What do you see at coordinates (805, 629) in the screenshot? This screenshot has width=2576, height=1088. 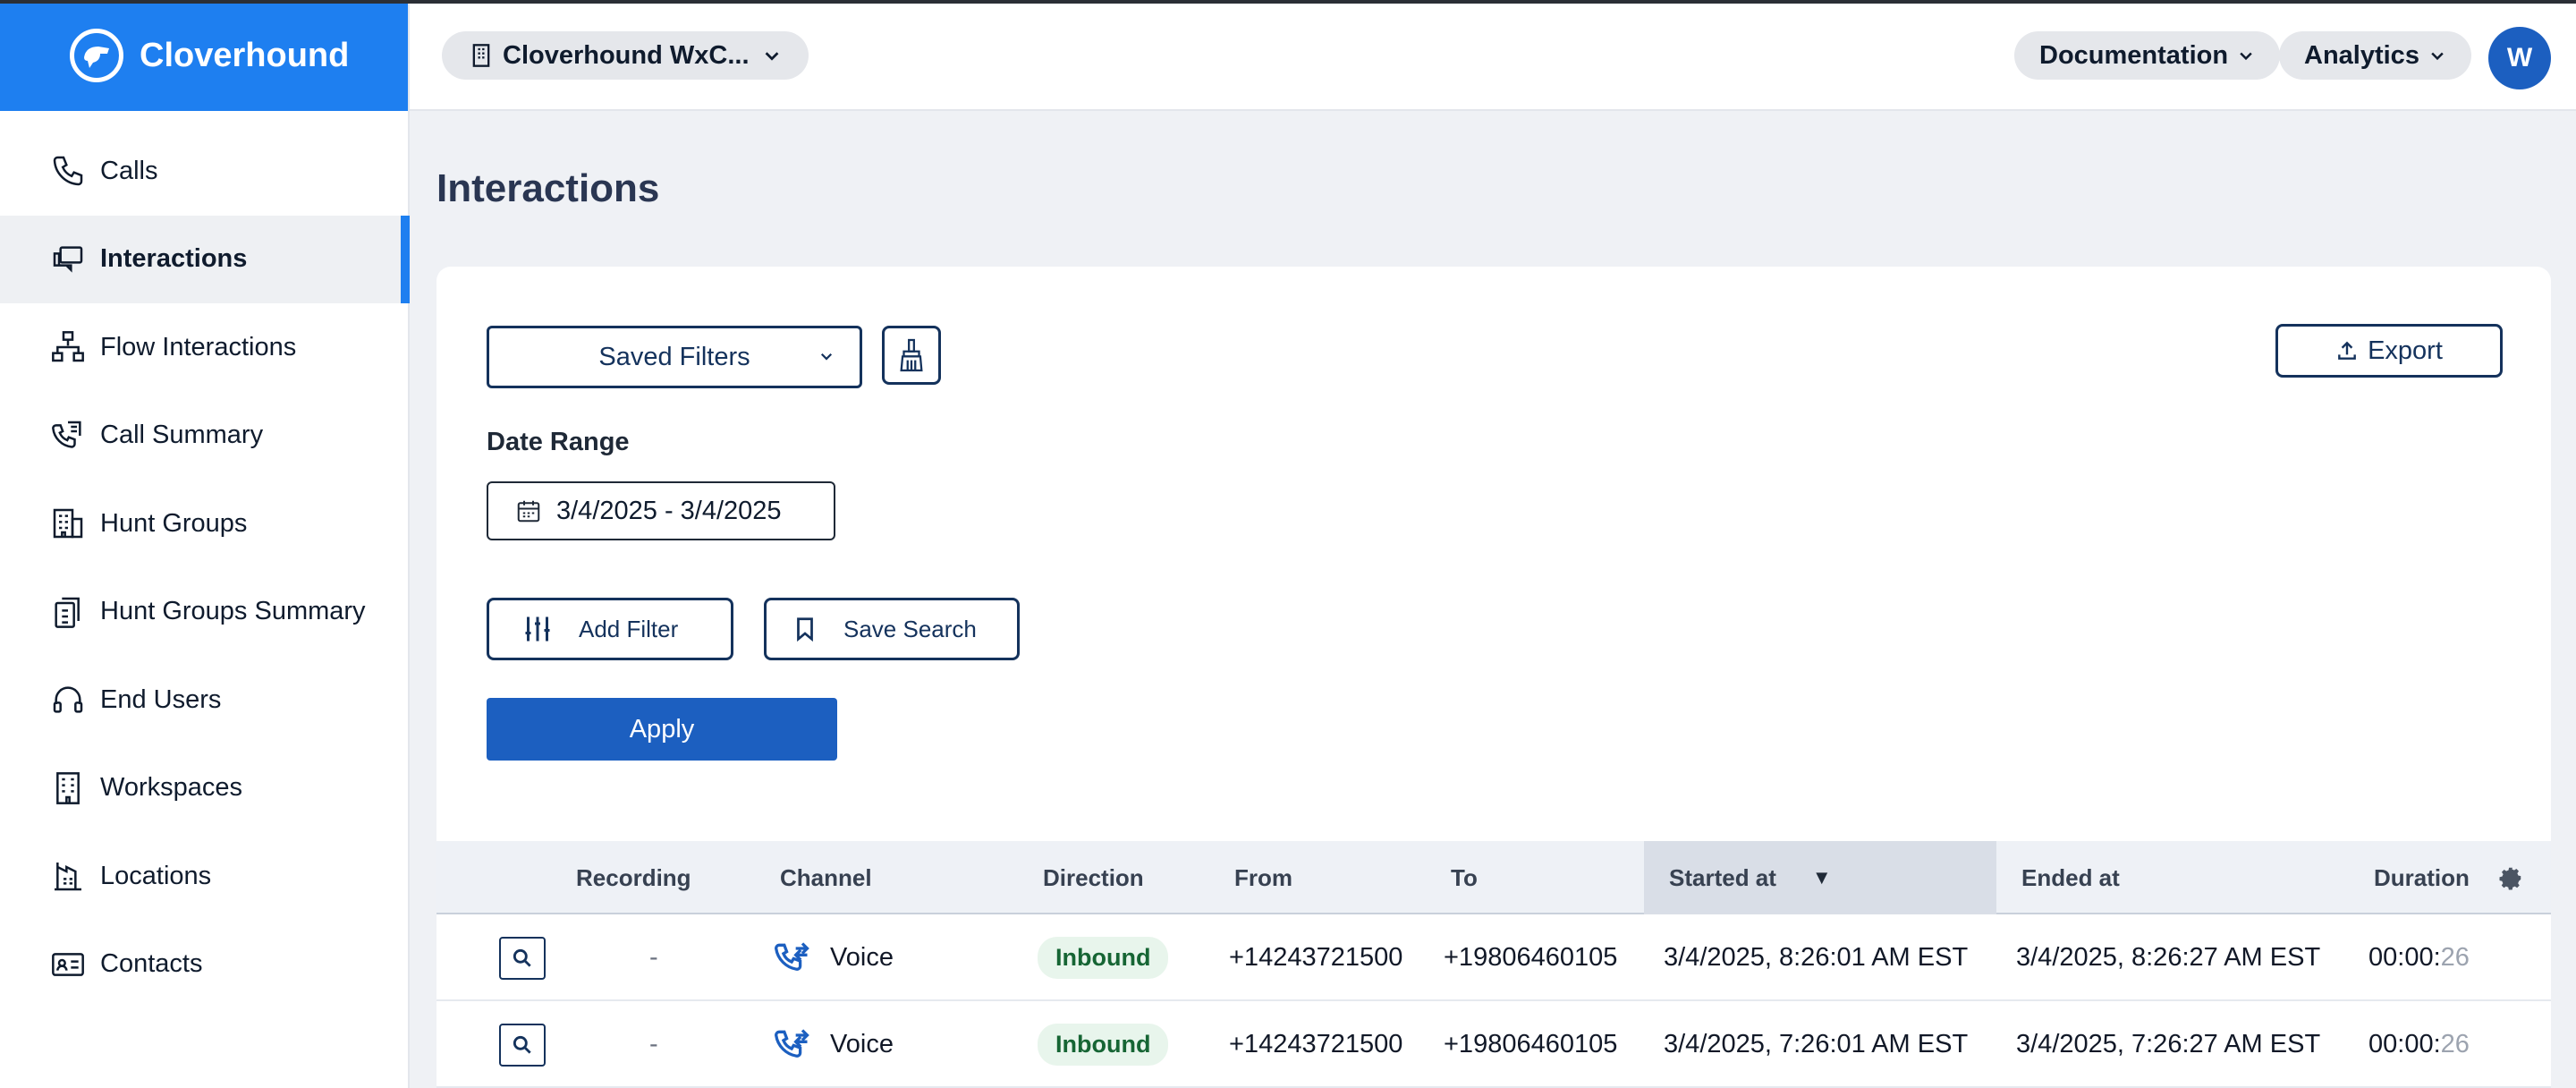 I see `bookmark-icon` at bounding box center [805, 629].